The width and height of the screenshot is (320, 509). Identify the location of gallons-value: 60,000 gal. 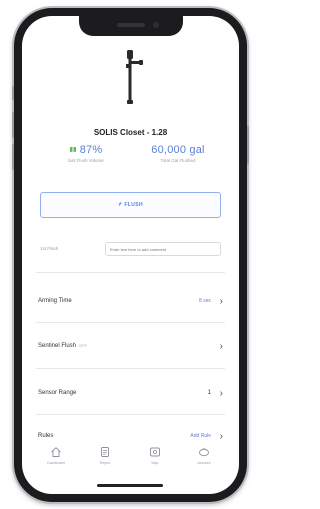
(178, 150).